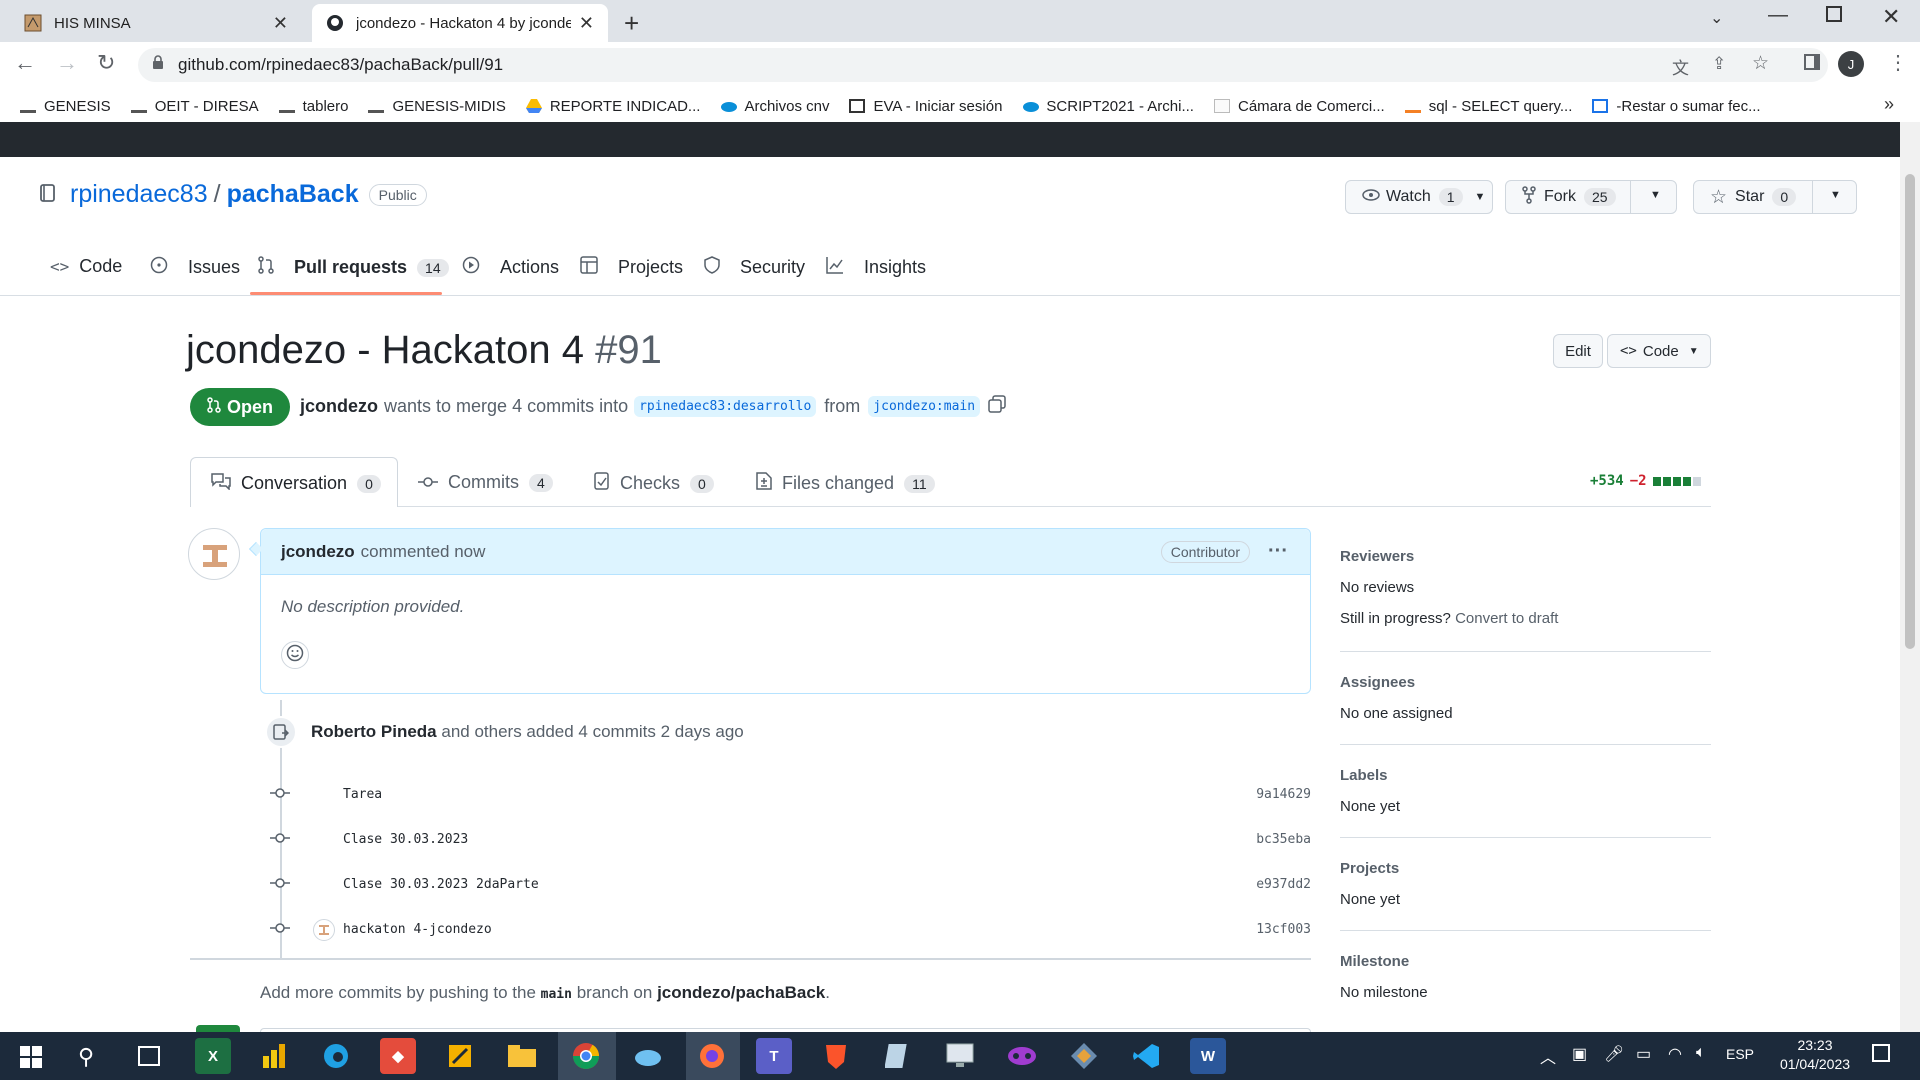 The image size is (1920, 1080). I want to click on nav-code: <> Code, so click(86, 266).